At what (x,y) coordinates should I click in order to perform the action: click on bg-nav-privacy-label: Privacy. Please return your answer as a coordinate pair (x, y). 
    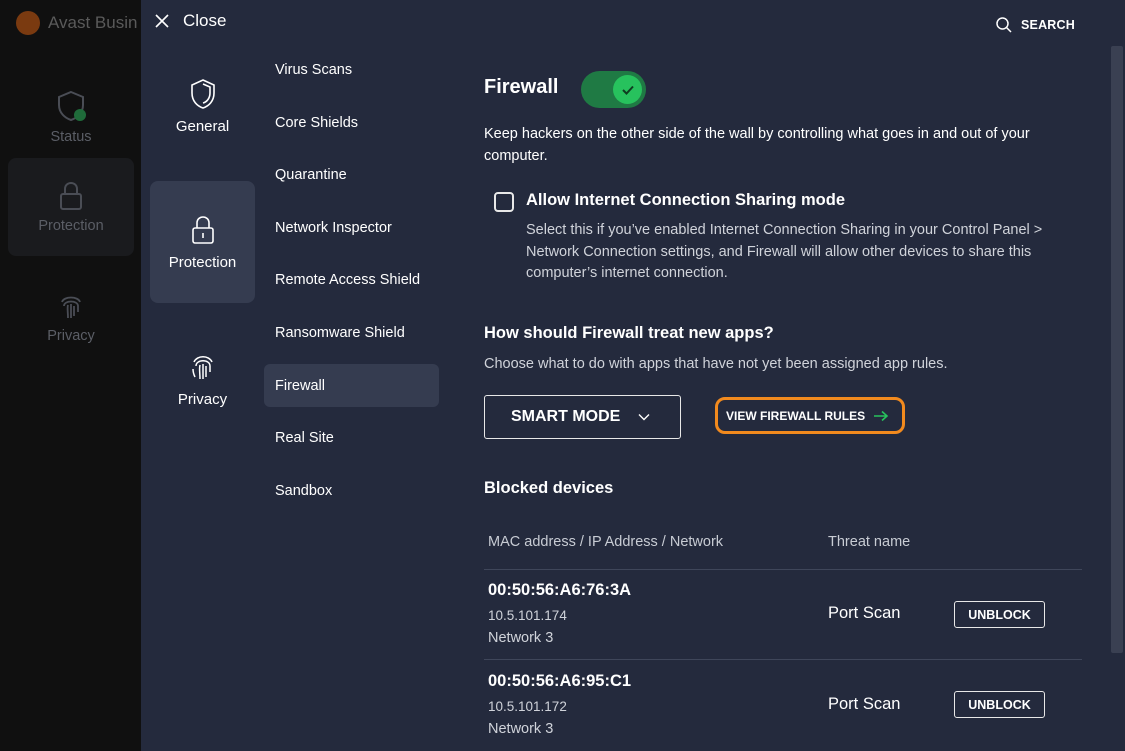
    Looking at the image, I should click on (71, 336).